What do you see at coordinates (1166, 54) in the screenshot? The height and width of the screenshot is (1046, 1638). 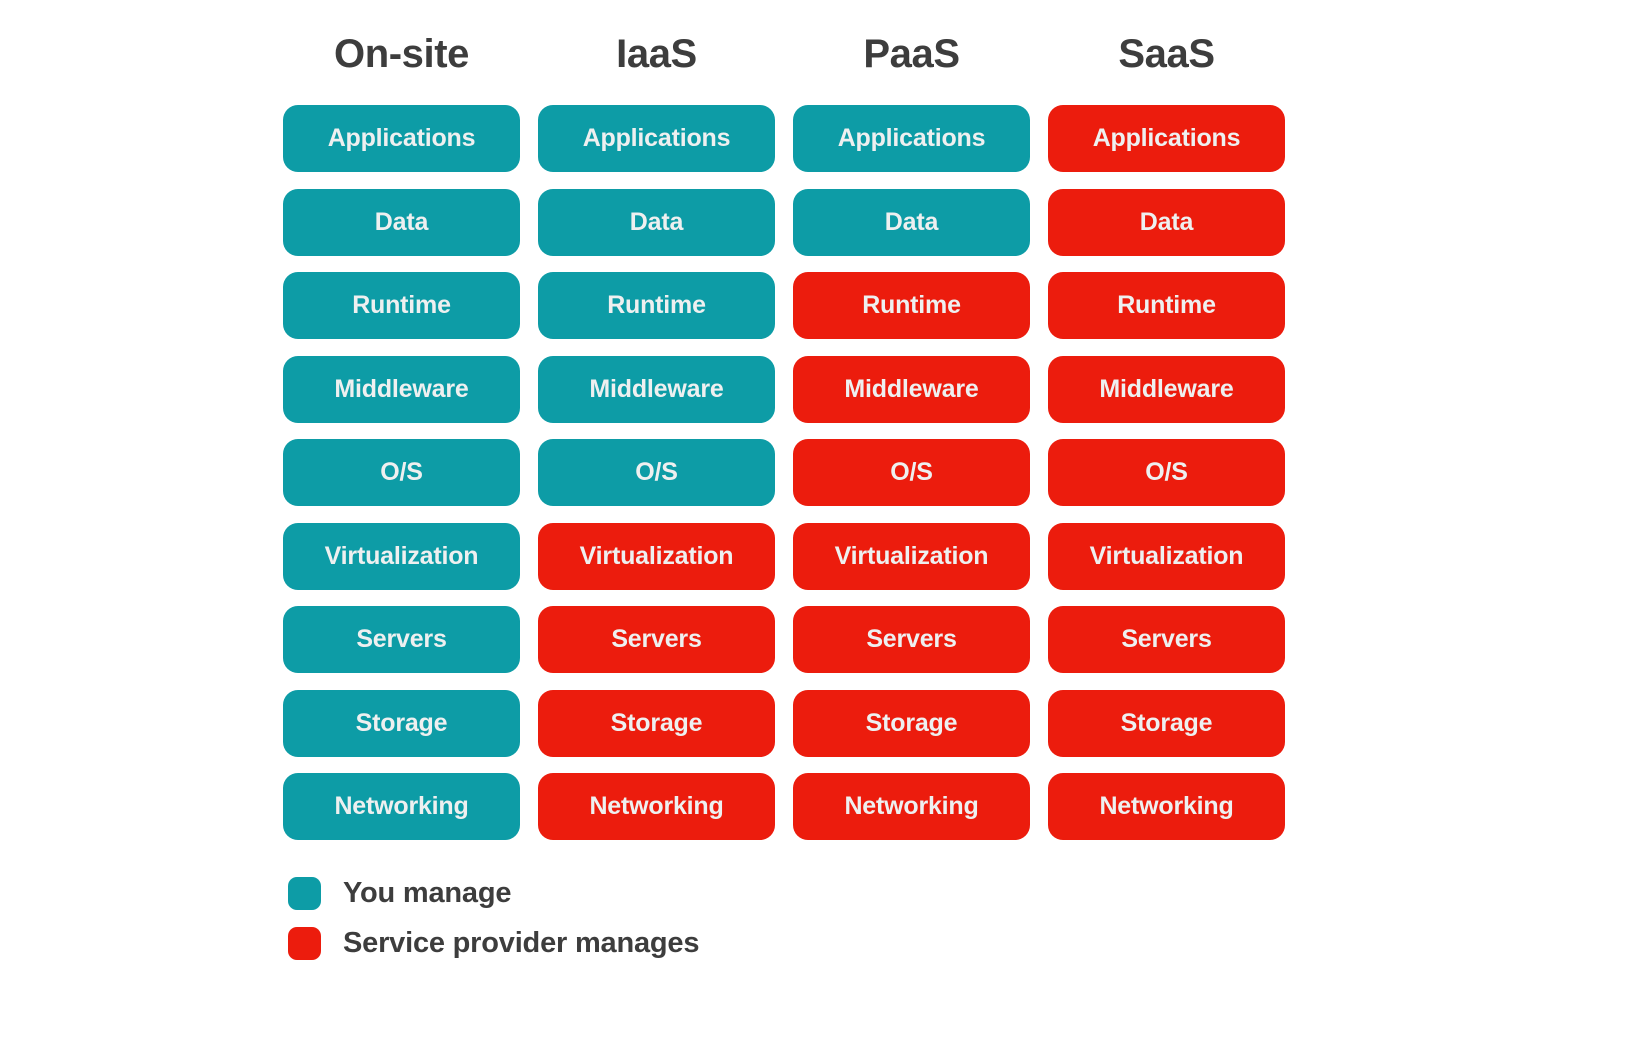 I see `column-header-saas: SaaS` at bounding box center [1166, 54].